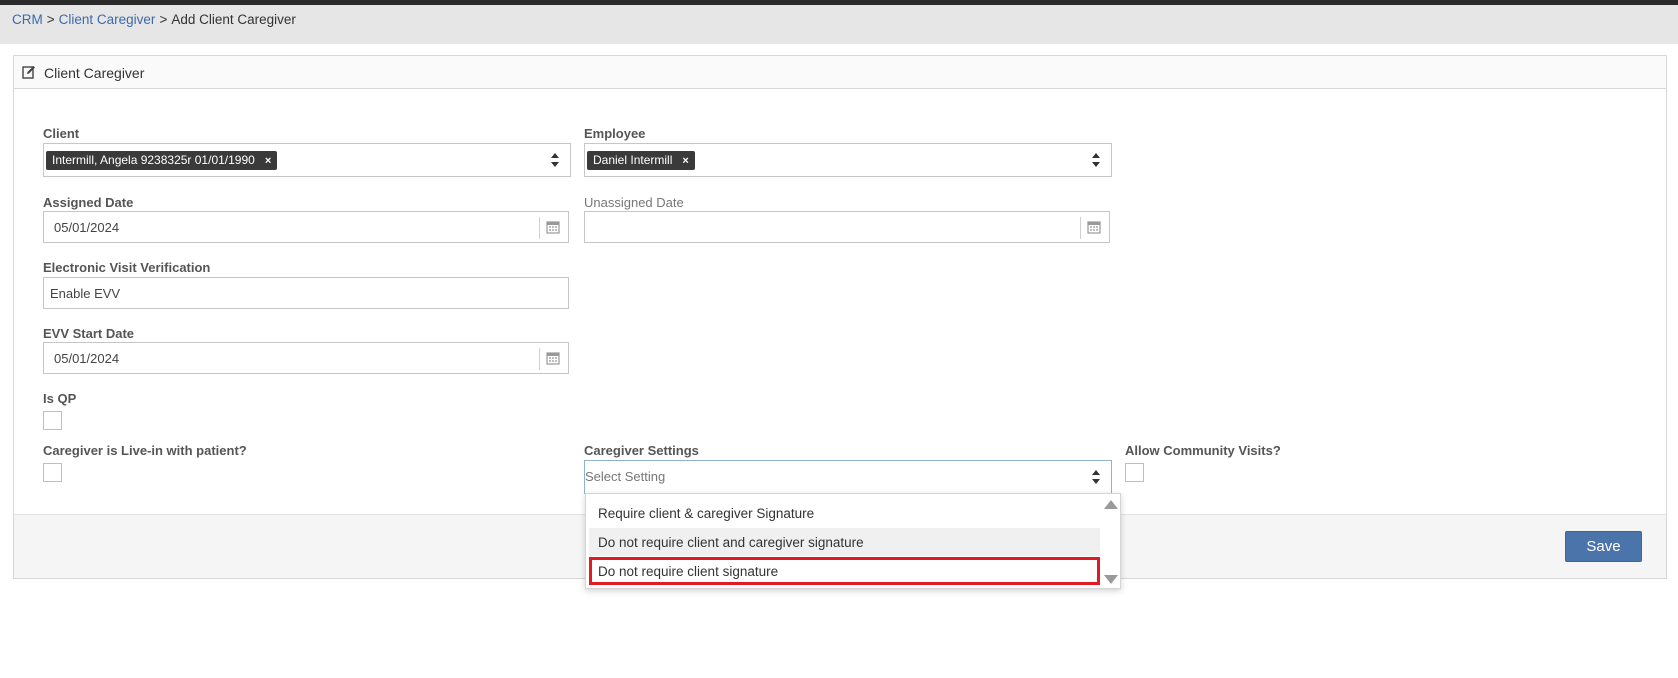 Image resolution: width=1678 pixels, height=678 pixels. Describe the element at coordinates (89, 333) in the screenshot. I see `evv-start-date-label: EVV Start Date` at that location.